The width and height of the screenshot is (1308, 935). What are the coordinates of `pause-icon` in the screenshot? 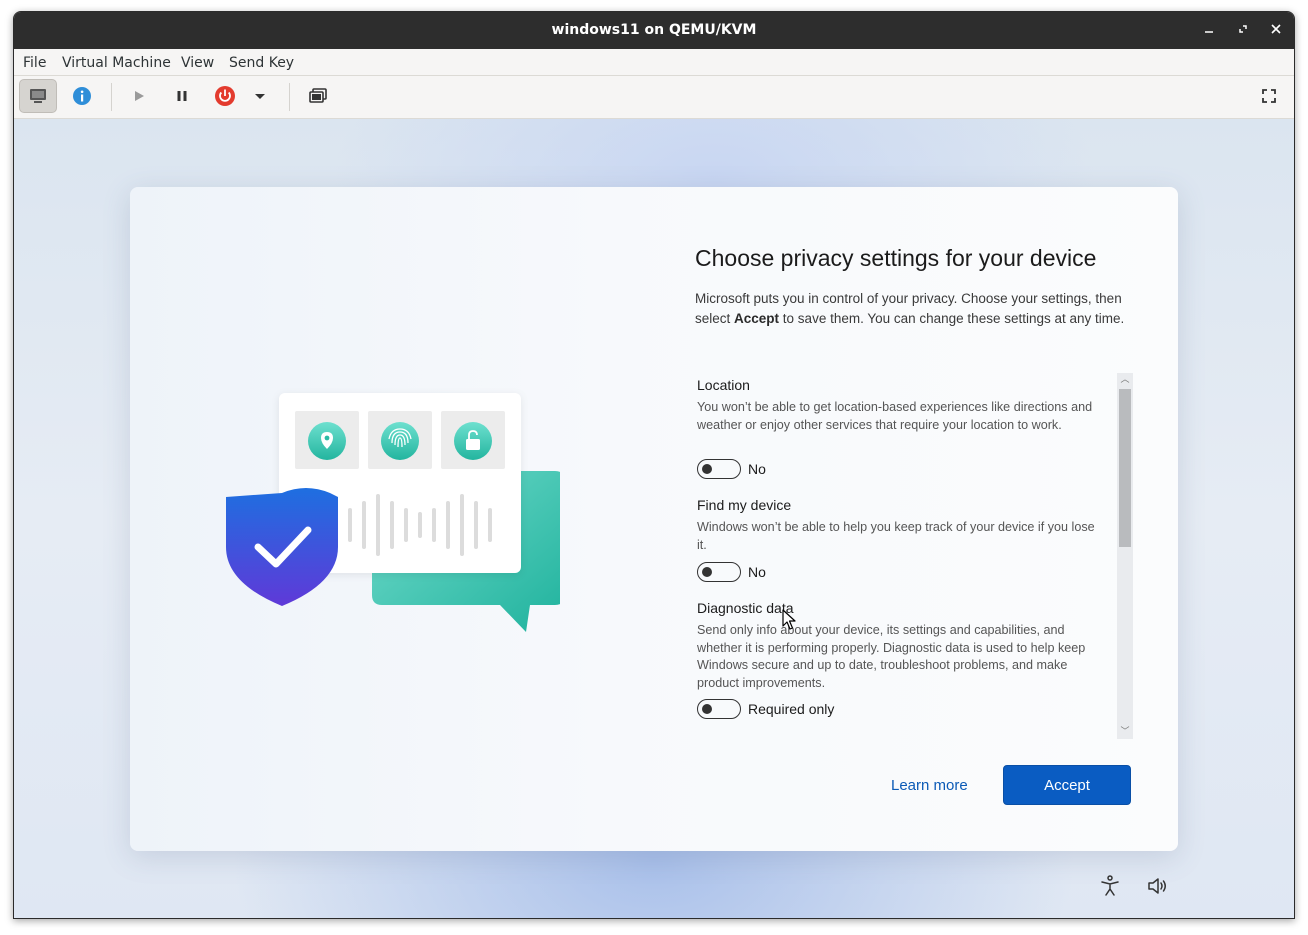 It's located at (182, 96).